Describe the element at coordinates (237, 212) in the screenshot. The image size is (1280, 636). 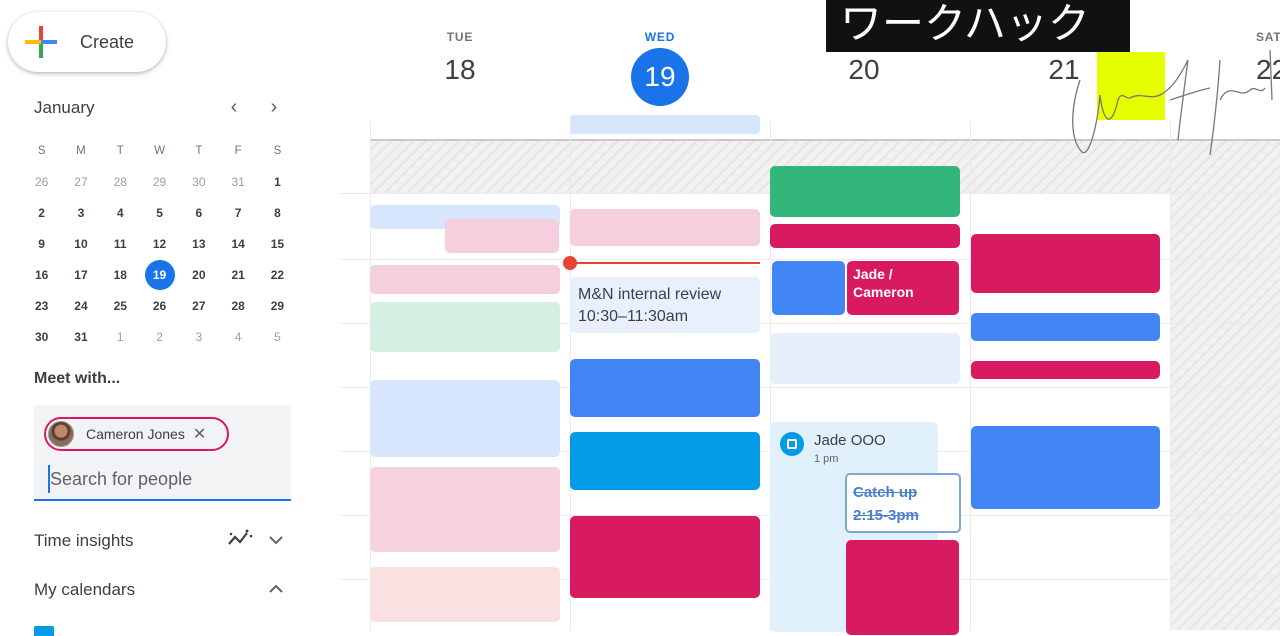
I see `mini-calendar-day: 7` at that location.